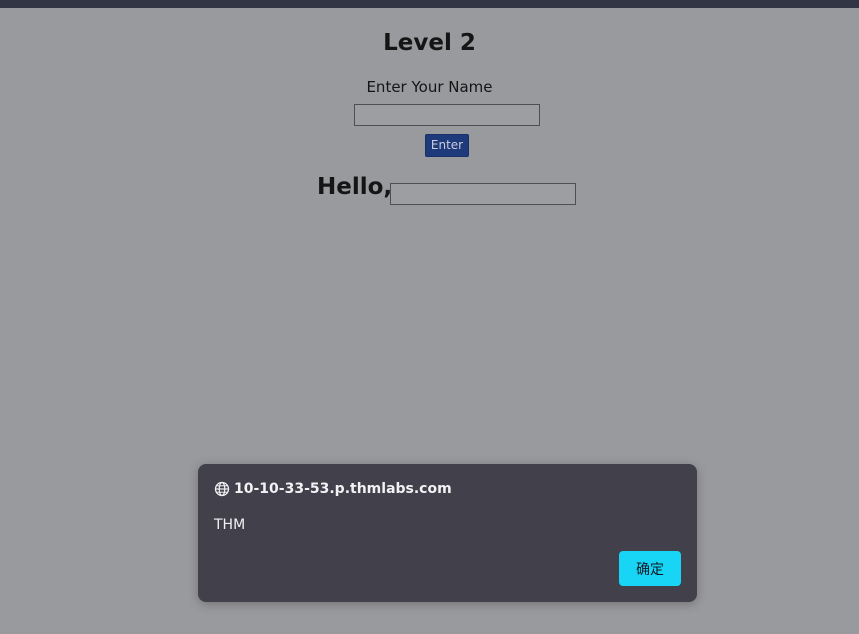  I want to click on browser-top-bar, so click(429, 4).